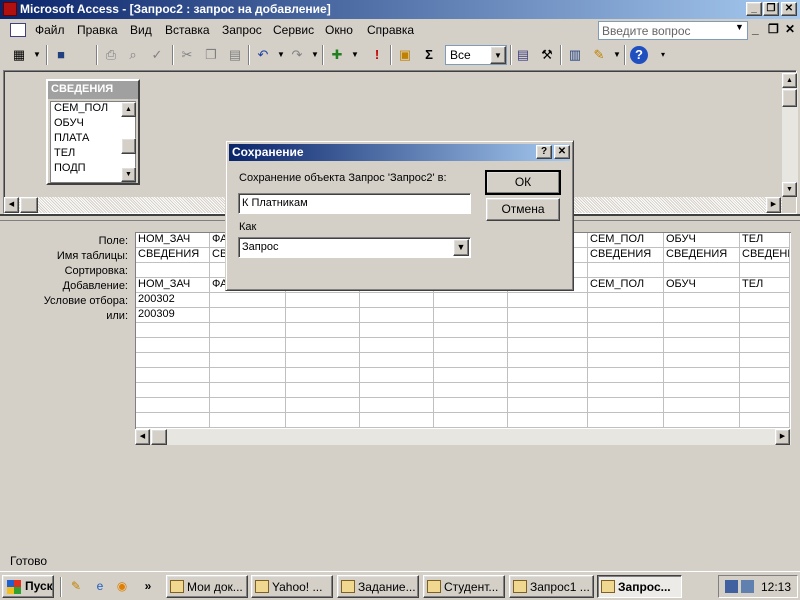  Describe the element at coordinates (765, 240) in the screenshot. I see `grid-cell-field: ТЕЛ` at that location.